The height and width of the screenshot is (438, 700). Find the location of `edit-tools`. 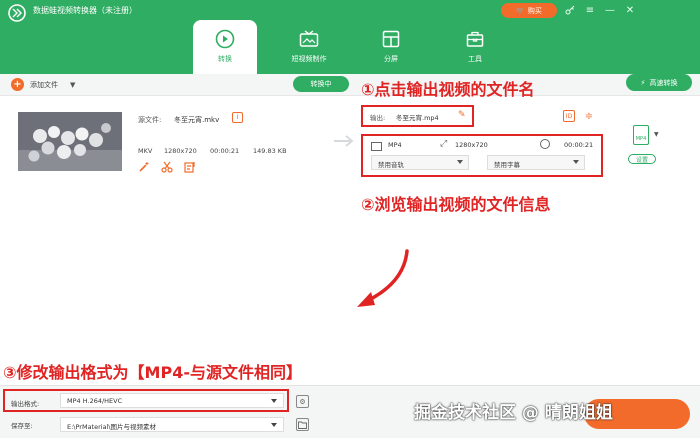

edit-tools is located at coordinates (167, 167).